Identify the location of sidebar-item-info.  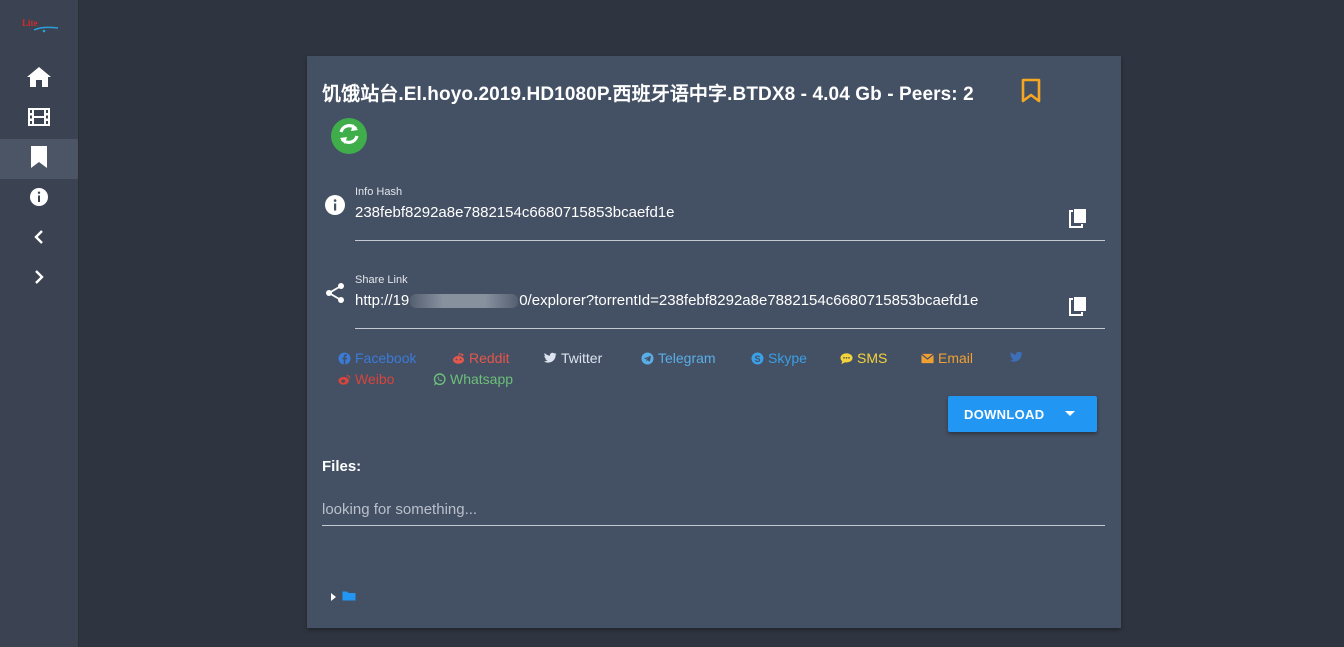
(39, 199).